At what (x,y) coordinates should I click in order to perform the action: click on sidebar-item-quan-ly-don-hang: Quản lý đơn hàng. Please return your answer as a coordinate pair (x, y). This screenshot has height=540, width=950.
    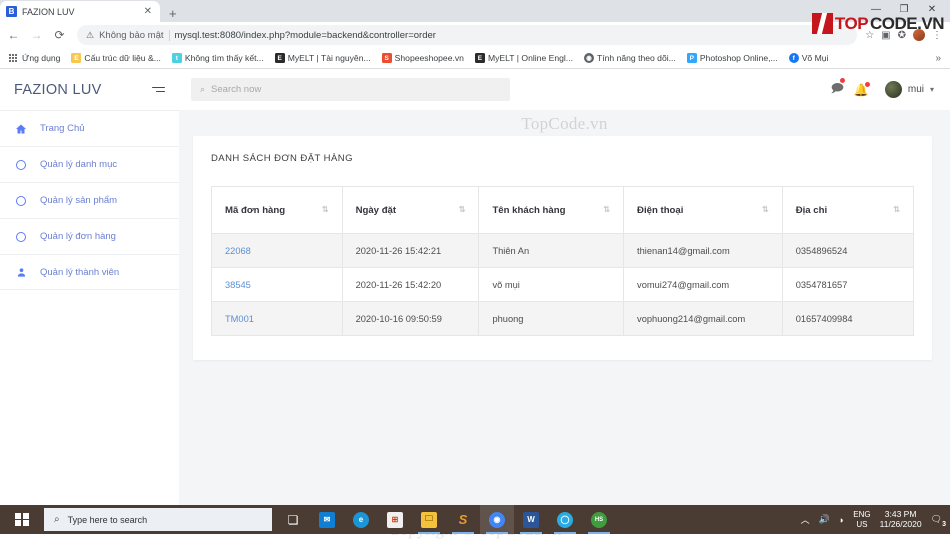
    Looking at the image, I should click on (89, 236).